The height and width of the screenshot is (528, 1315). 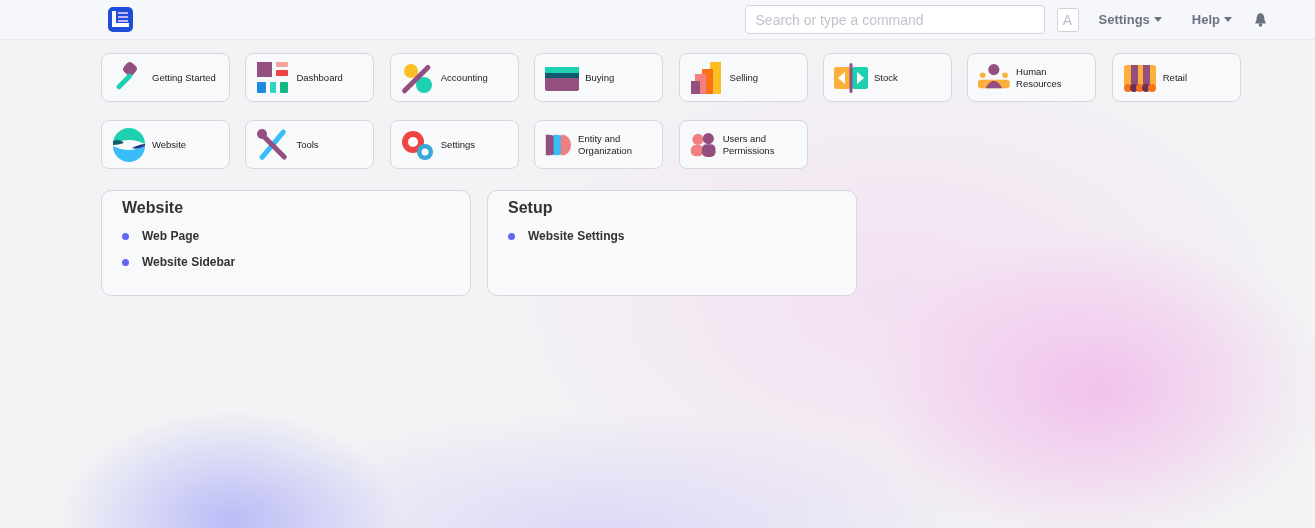 I want to click on dropdown-menu: Settings, so click(x=1130, y=19).